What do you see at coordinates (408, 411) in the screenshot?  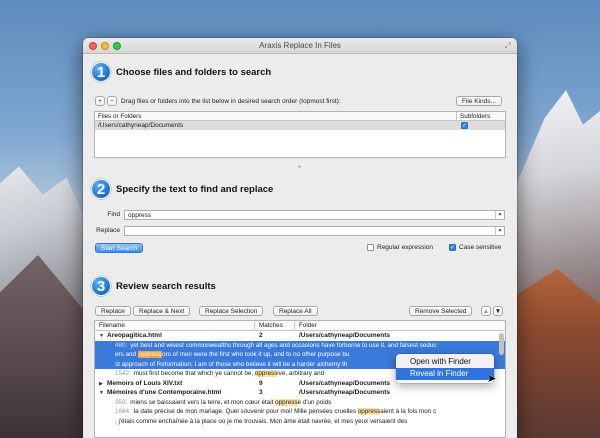 I see `match-text: aient à la fois mon c` at bounding box center [408, 411].